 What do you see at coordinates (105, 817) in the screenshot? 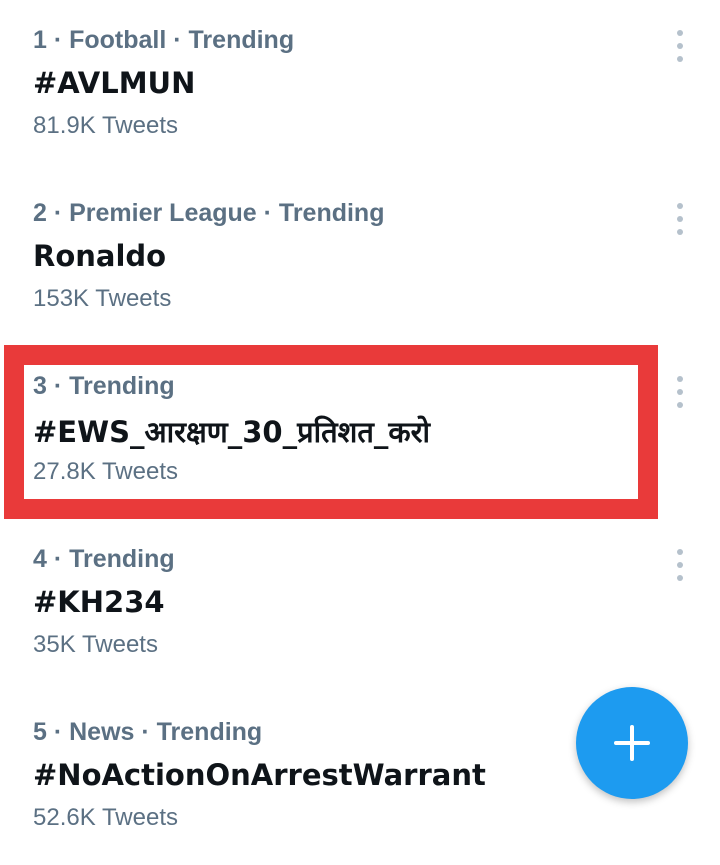
I see `trend-tweet-count: 52.6K Tweets` at bounding box center [105, 817].